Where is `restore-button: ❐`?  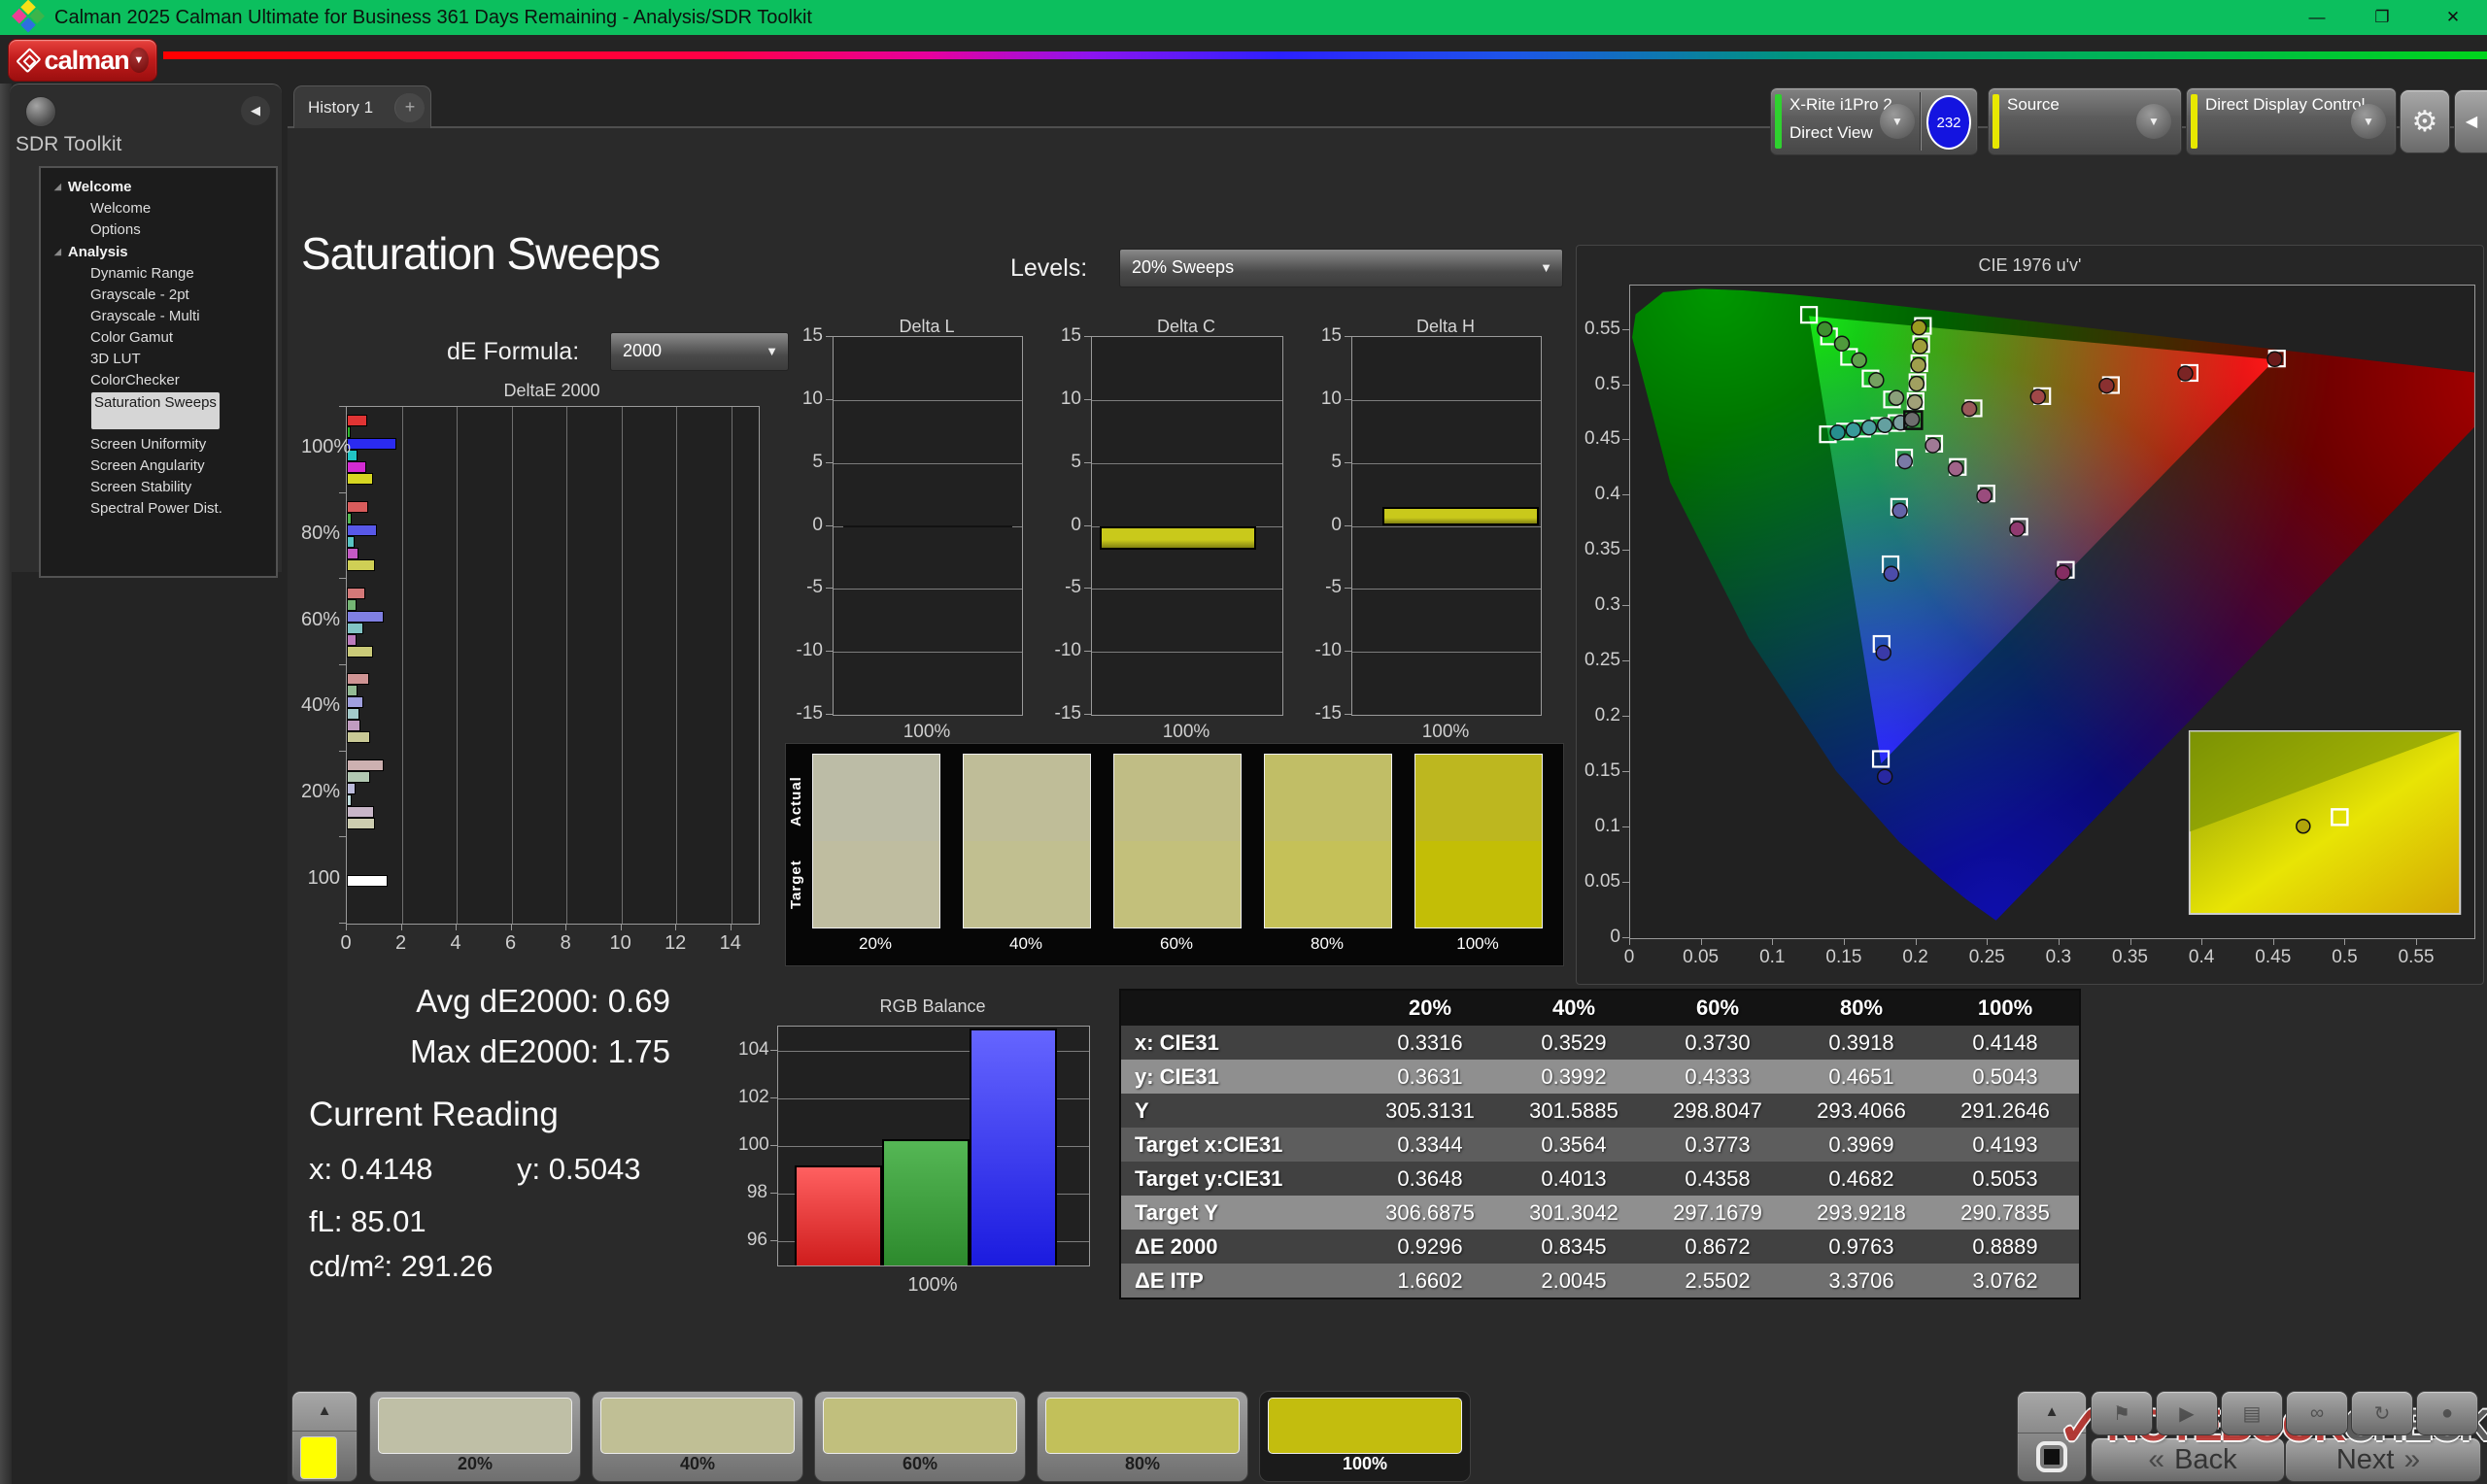 restore-button: ❐ is located at coordinates (2382, 17).